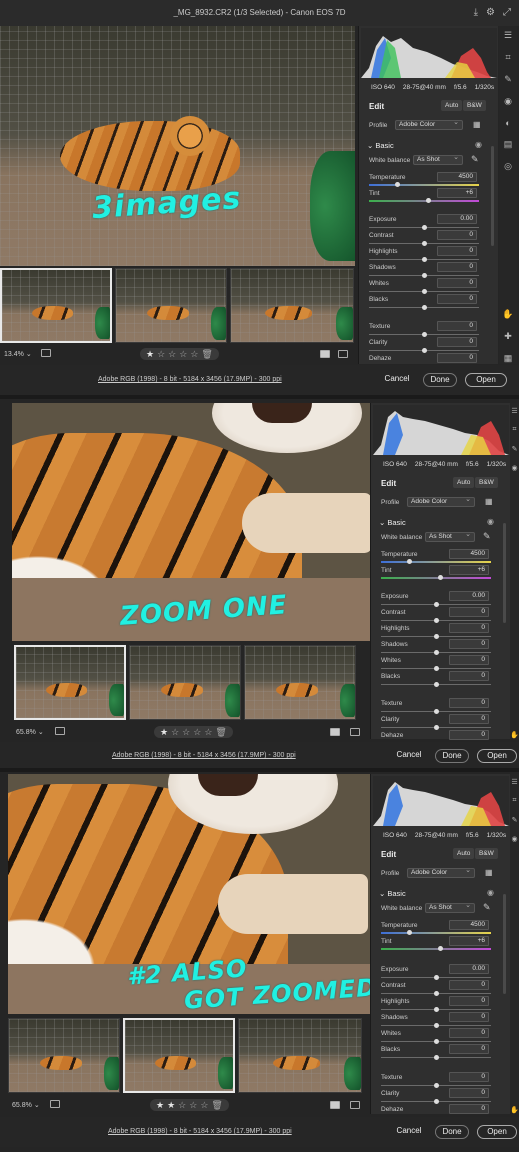 Image resolution: width=519 pixels, height=1152 pixels. Describe the element at coordinates (189, 1105) in the screenshot. I see `star-rating: ★ ★ ☆ ☆ ☆ 🗑` at that location.